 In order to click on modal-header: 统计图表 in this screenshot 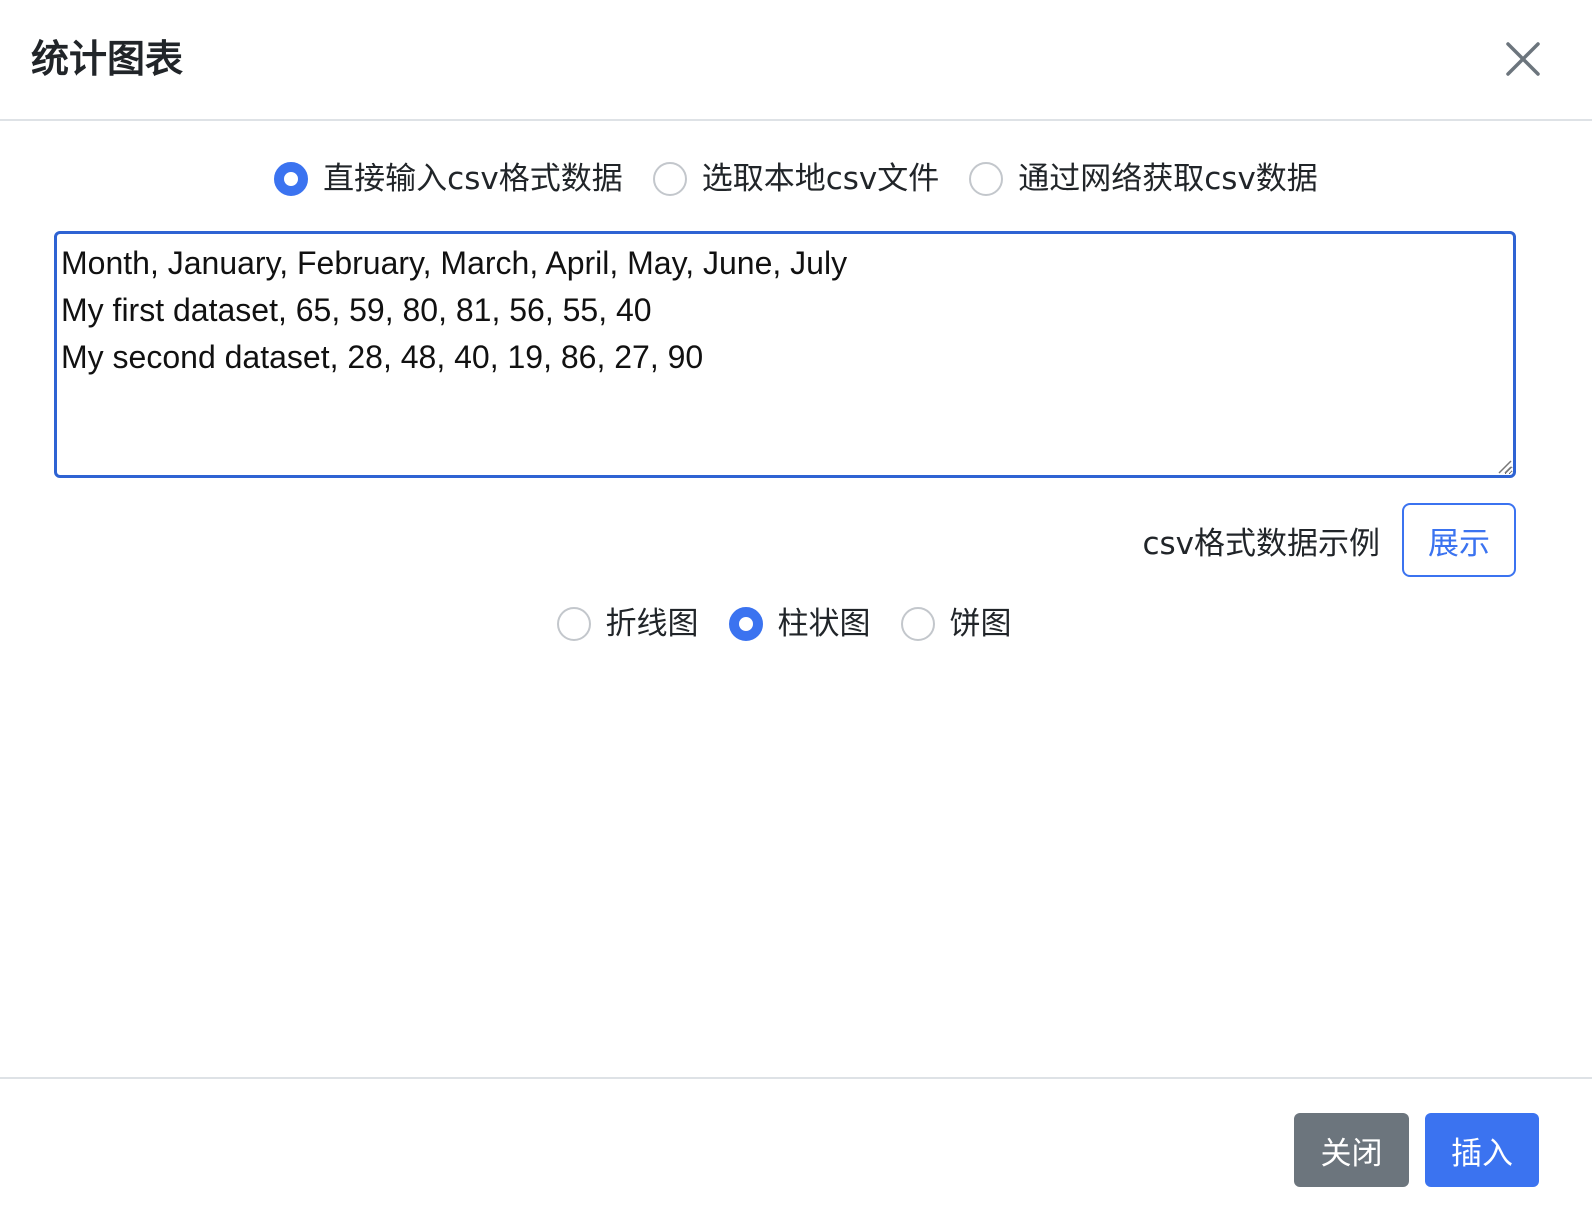, I will do `click(796, 60)`.